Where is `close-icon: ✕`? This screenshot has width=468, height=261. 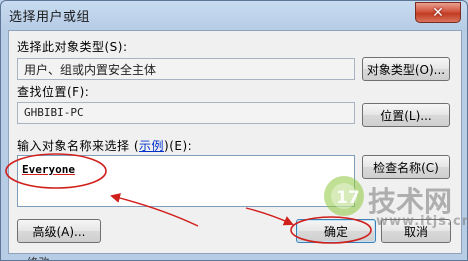 close-icon: ✕ is located at coordinates (438, 12).